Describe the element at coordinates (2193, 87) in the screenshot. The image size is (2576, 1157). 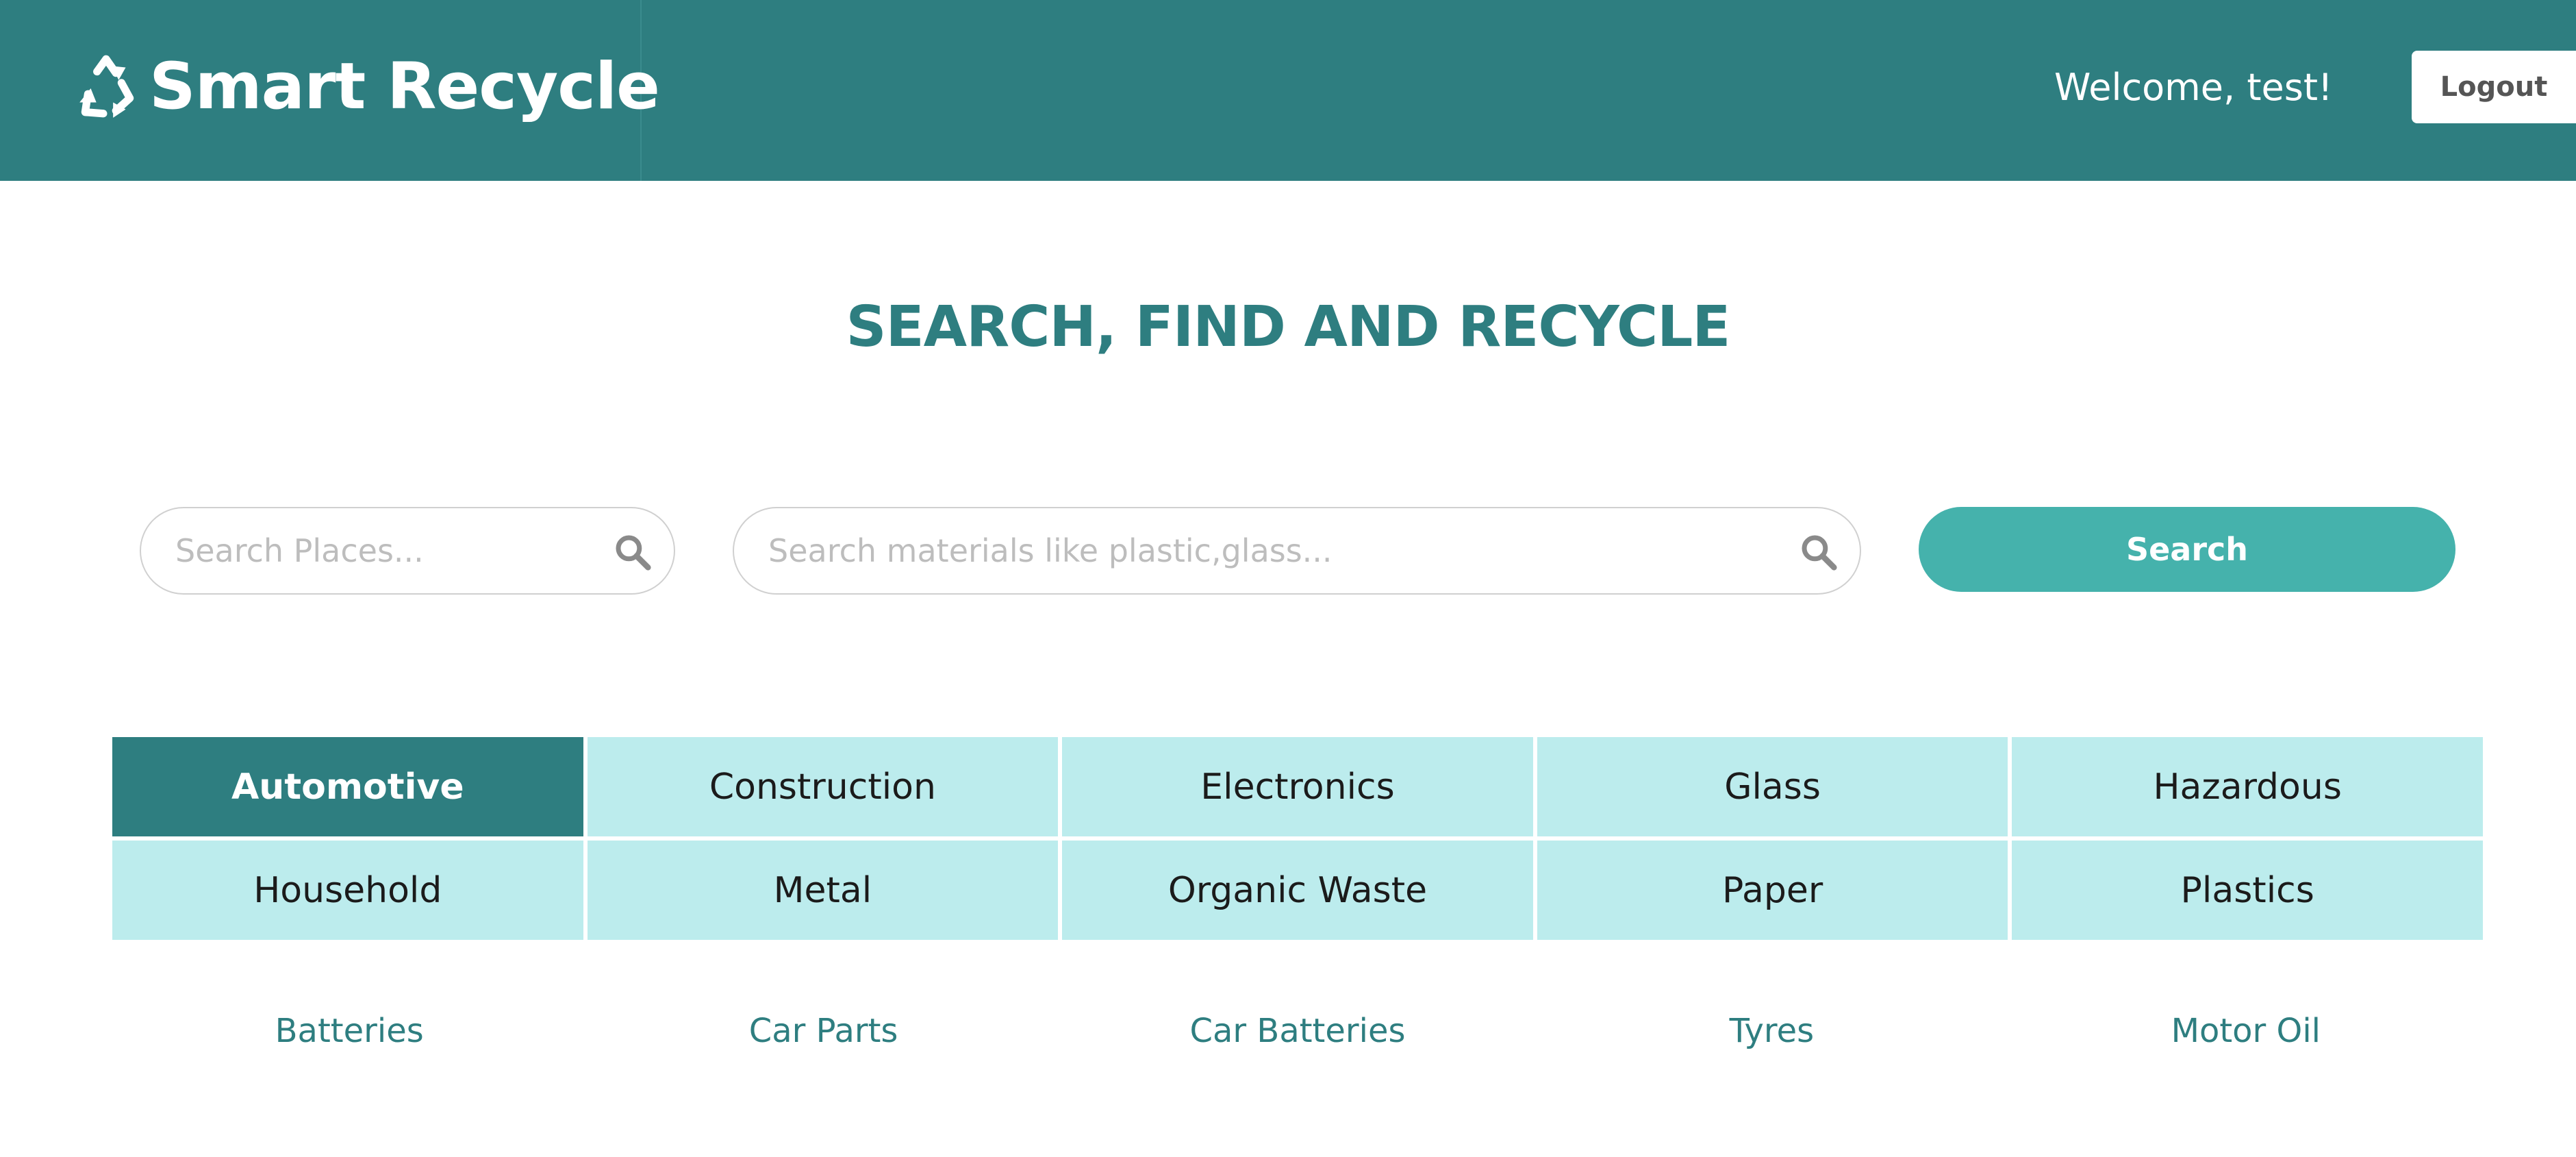
I see `welcome-message: Welcome, test!` at that location.